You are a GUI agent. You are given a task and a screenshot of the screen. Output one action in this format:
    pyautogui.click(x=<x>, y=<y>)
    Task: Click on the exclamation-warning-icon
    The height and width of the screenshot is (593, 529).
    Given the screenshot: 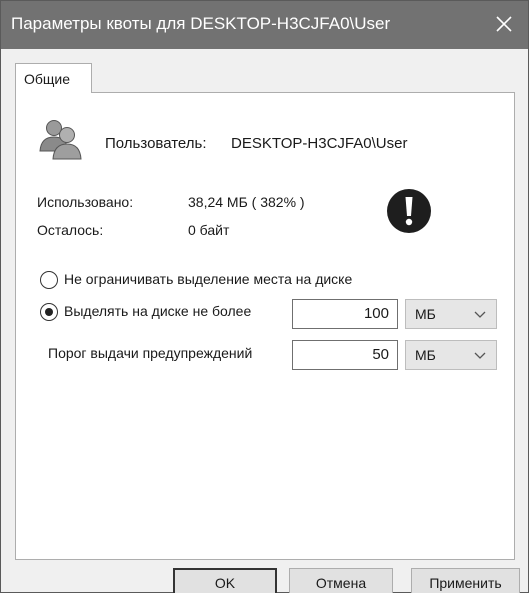 What is the action you would take?
    pyautogui.click(x=409, y=211)
    